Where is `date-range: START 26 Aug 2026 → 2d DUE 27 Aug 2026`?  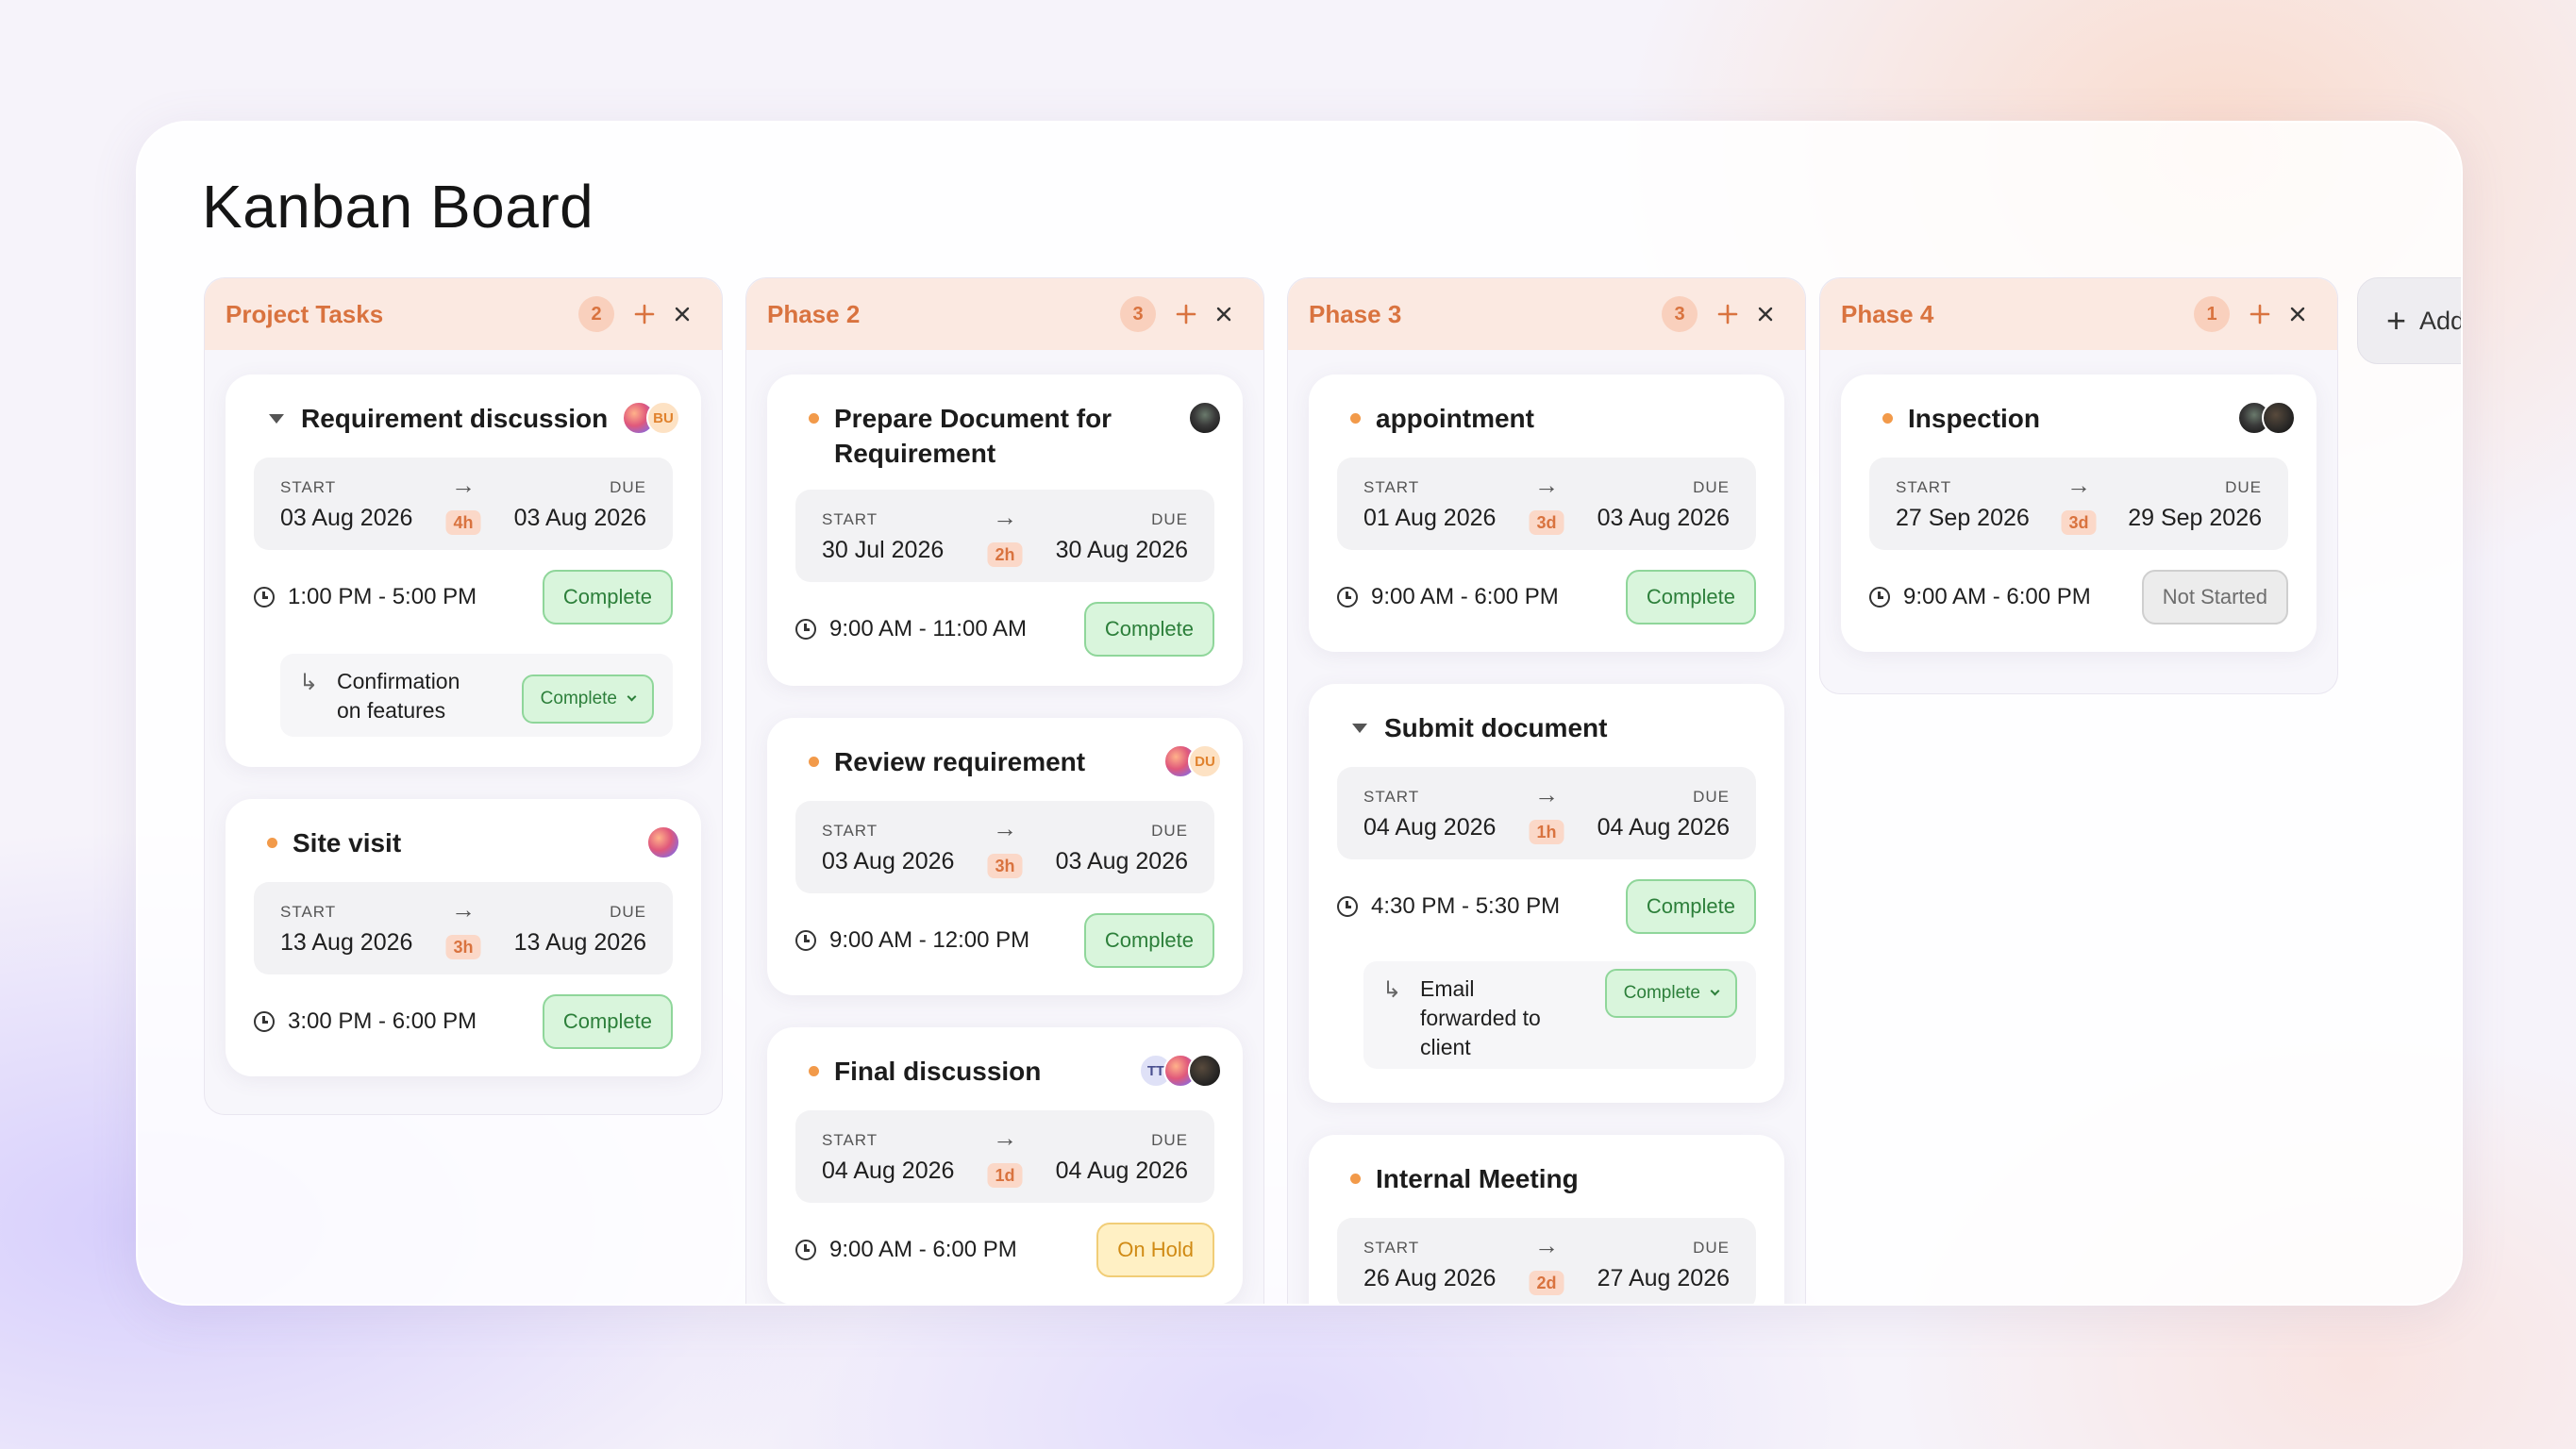 date-range: START 26 Aug 2026 → 2d DUE 27 Aug 2026 is located at coordinates (1546, 1261).